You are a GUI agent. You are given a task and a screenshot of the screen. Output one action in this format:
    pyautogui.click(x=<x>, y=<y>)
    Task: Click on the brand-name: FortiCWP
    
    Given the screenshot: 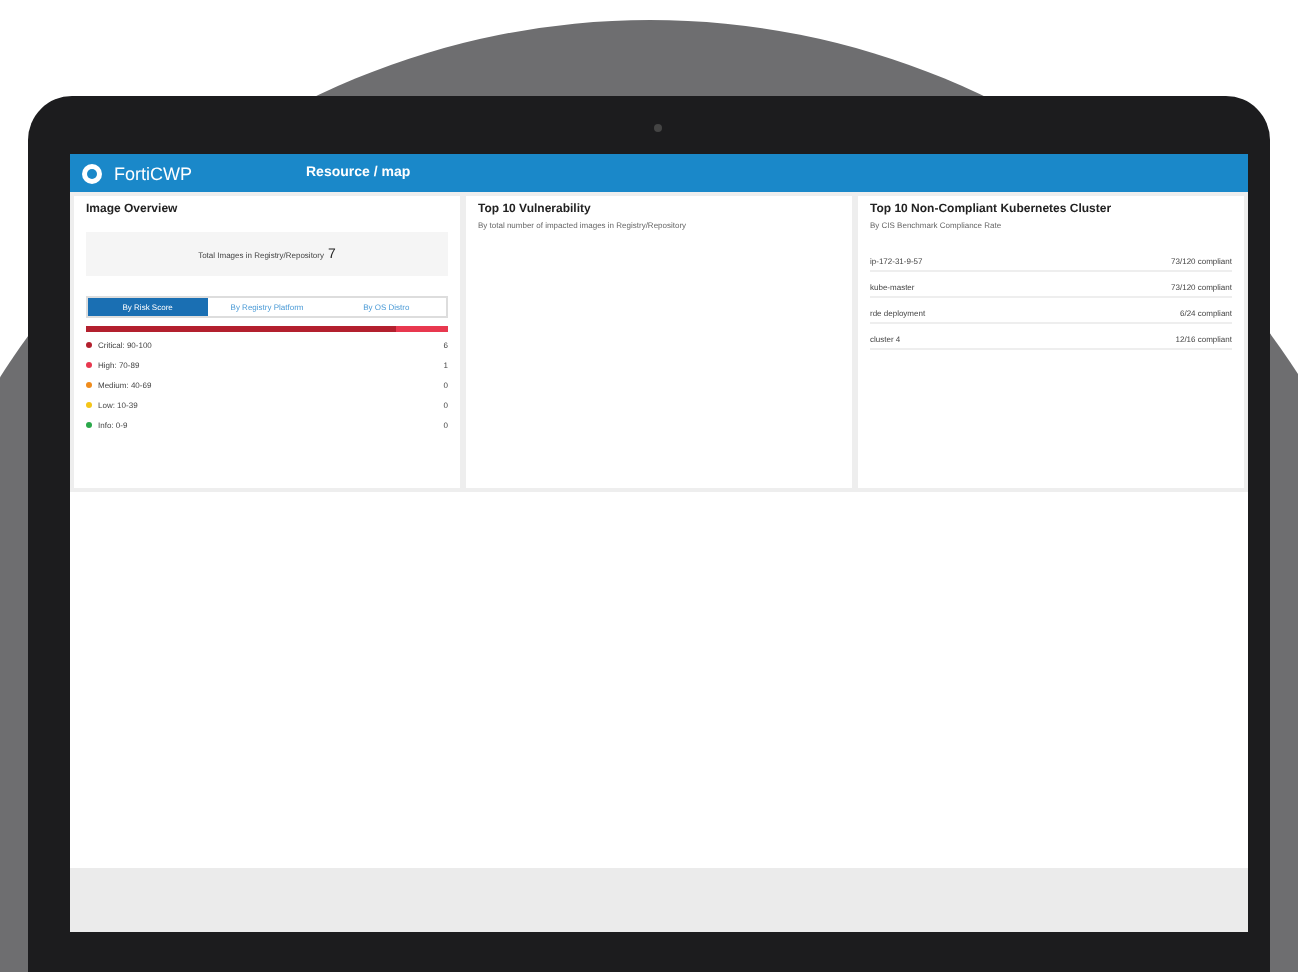 What is the action you would take?
    pyautogui.click(x=154, y=173)
    